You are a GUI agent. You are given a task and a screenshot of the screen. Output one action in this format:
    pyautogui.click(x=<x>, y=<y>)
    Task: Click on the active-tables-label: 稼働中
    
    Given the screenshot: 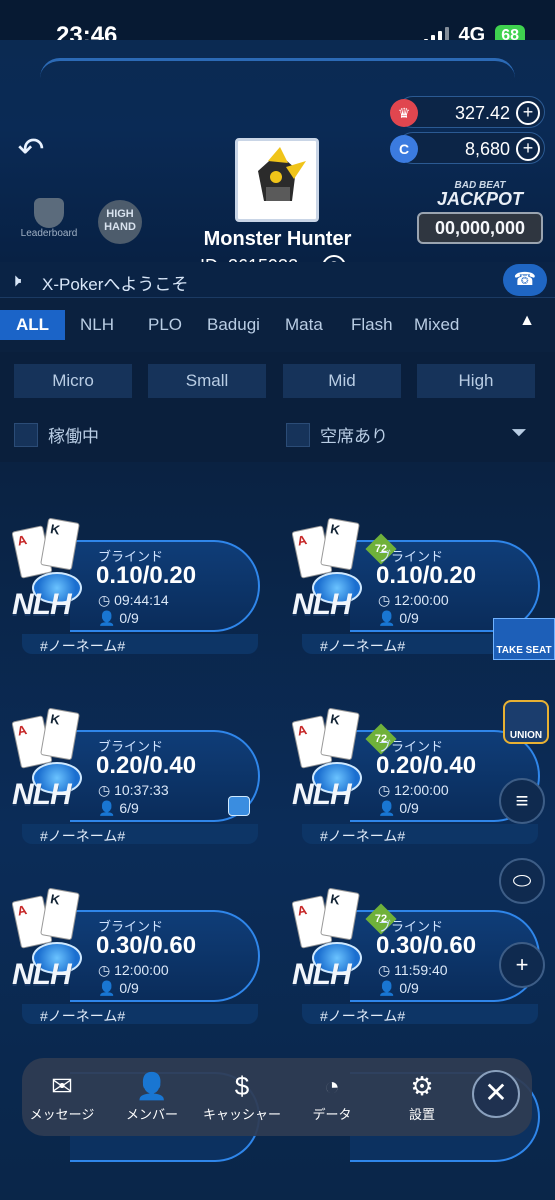 What is the action you would take?
    pyautogui.click(x=73, y=436)
    